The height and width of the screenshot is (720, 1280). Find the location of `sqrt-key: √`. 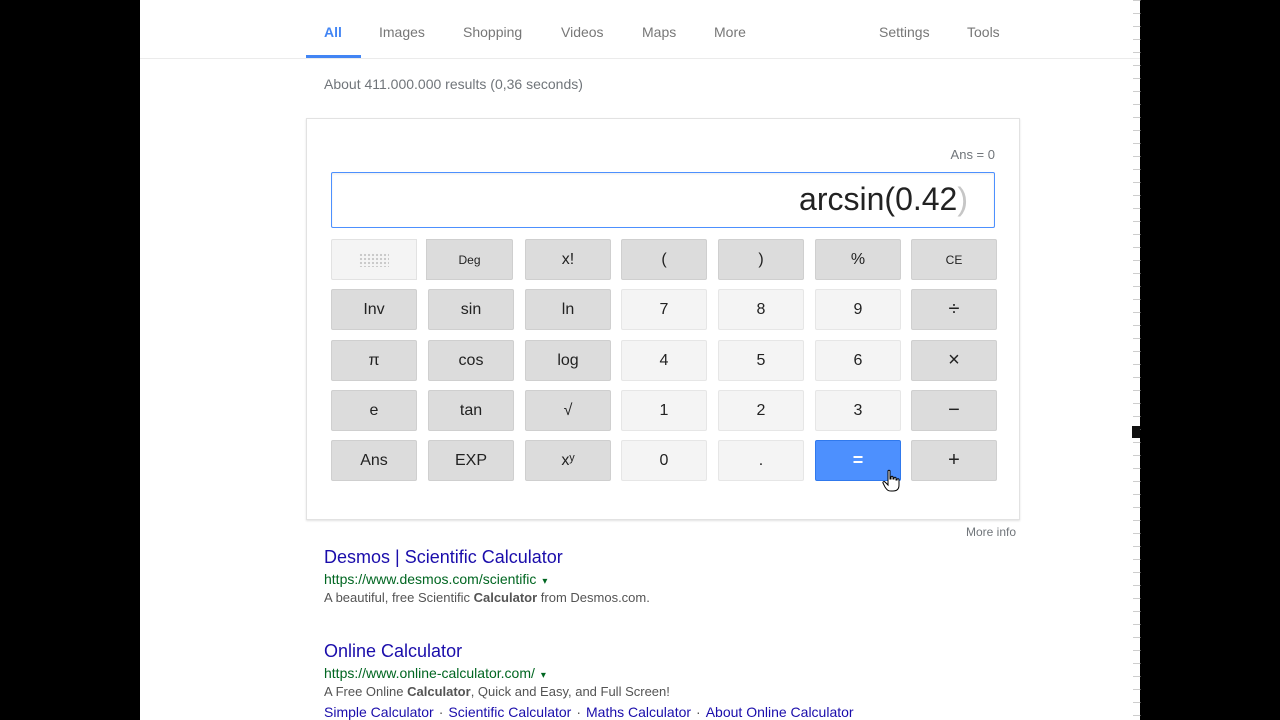

sqrt-key: √ is located at coordinates (568, 410).